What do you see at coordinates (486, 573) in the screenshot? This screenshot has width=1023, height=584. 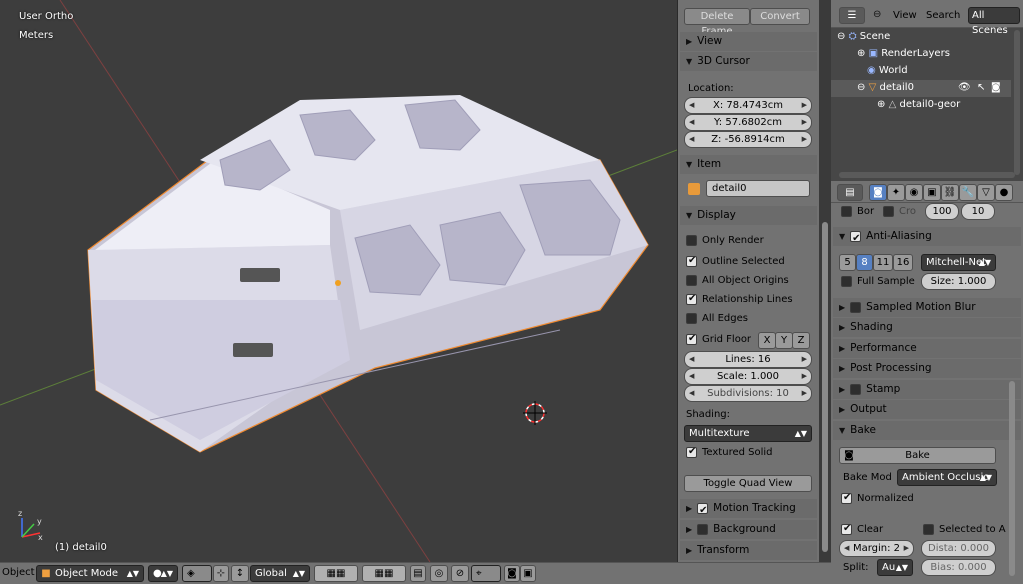 I see `snap-element-dropdown: ⌖` at bounding box center [486, 573].